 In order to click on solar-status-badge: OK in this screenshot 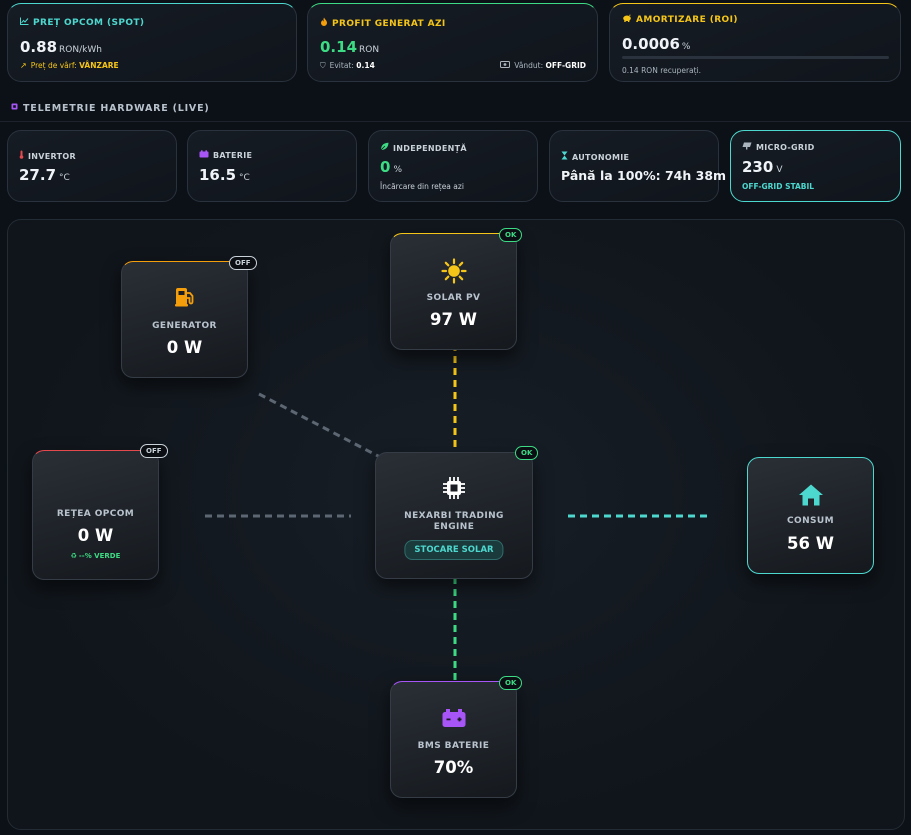, I will do `click(511, 235)`.